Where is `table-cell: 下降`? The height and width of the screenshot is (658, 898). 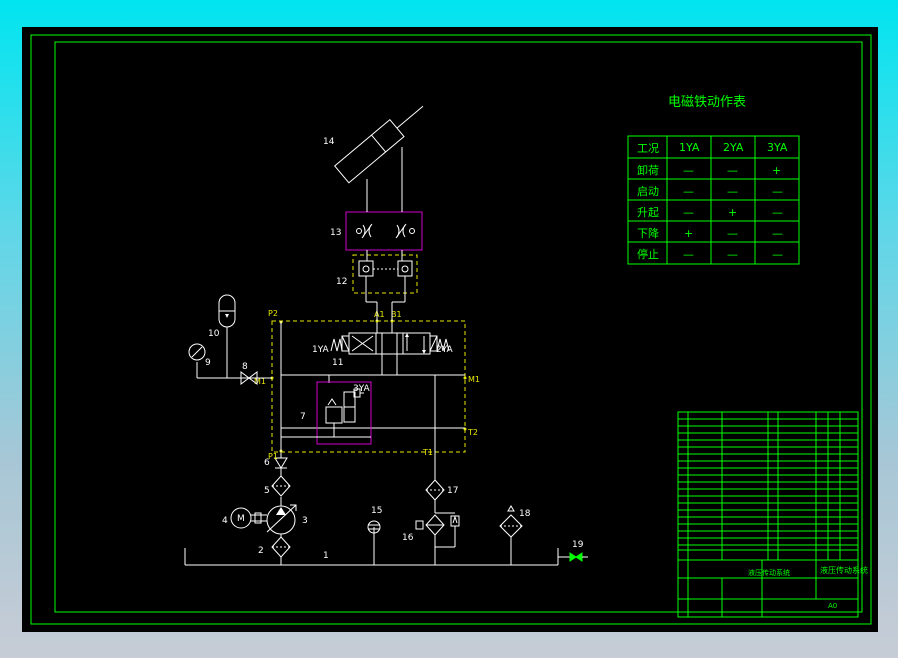 table-cell: 下降 is located at coordinates (648, 233).